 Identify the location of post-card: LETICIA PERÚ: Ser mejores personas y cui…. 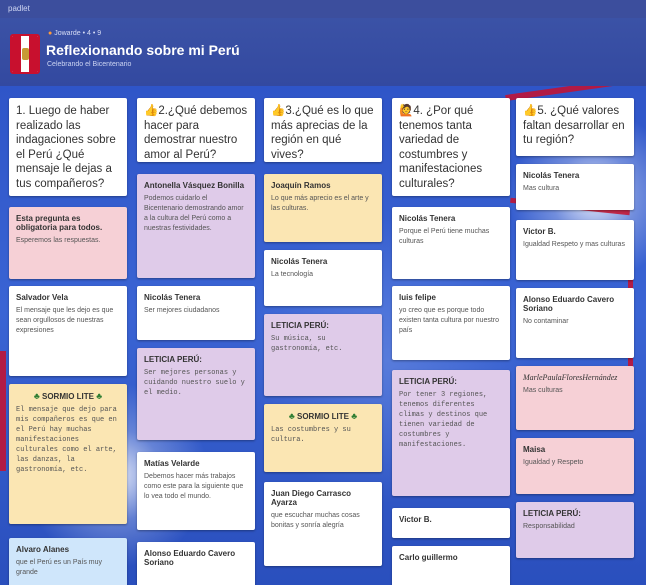
(196, 394).